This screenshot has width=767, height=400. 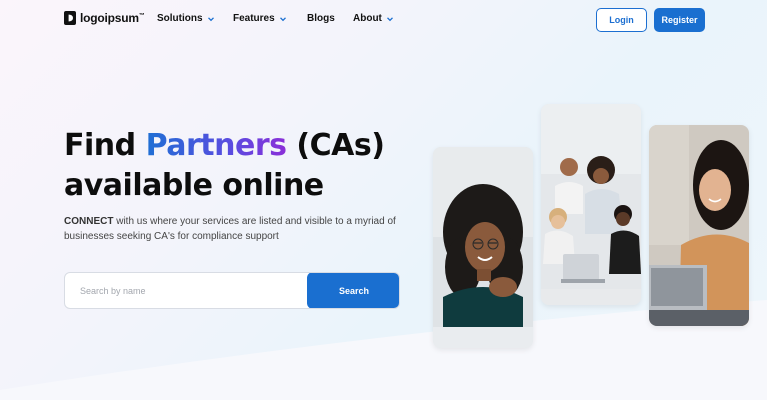 I want to click on nav-item-about: About, so click(x=373, y=18).